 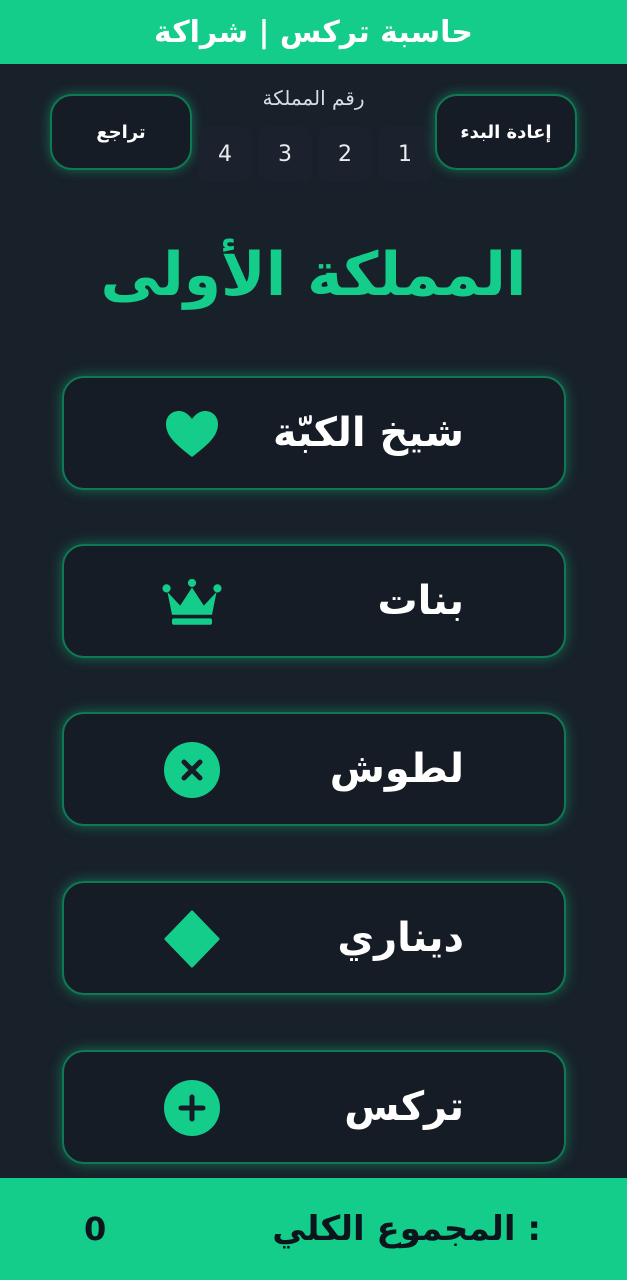 I want to click on game-card-label: بنات, so click(x=420, y=601).